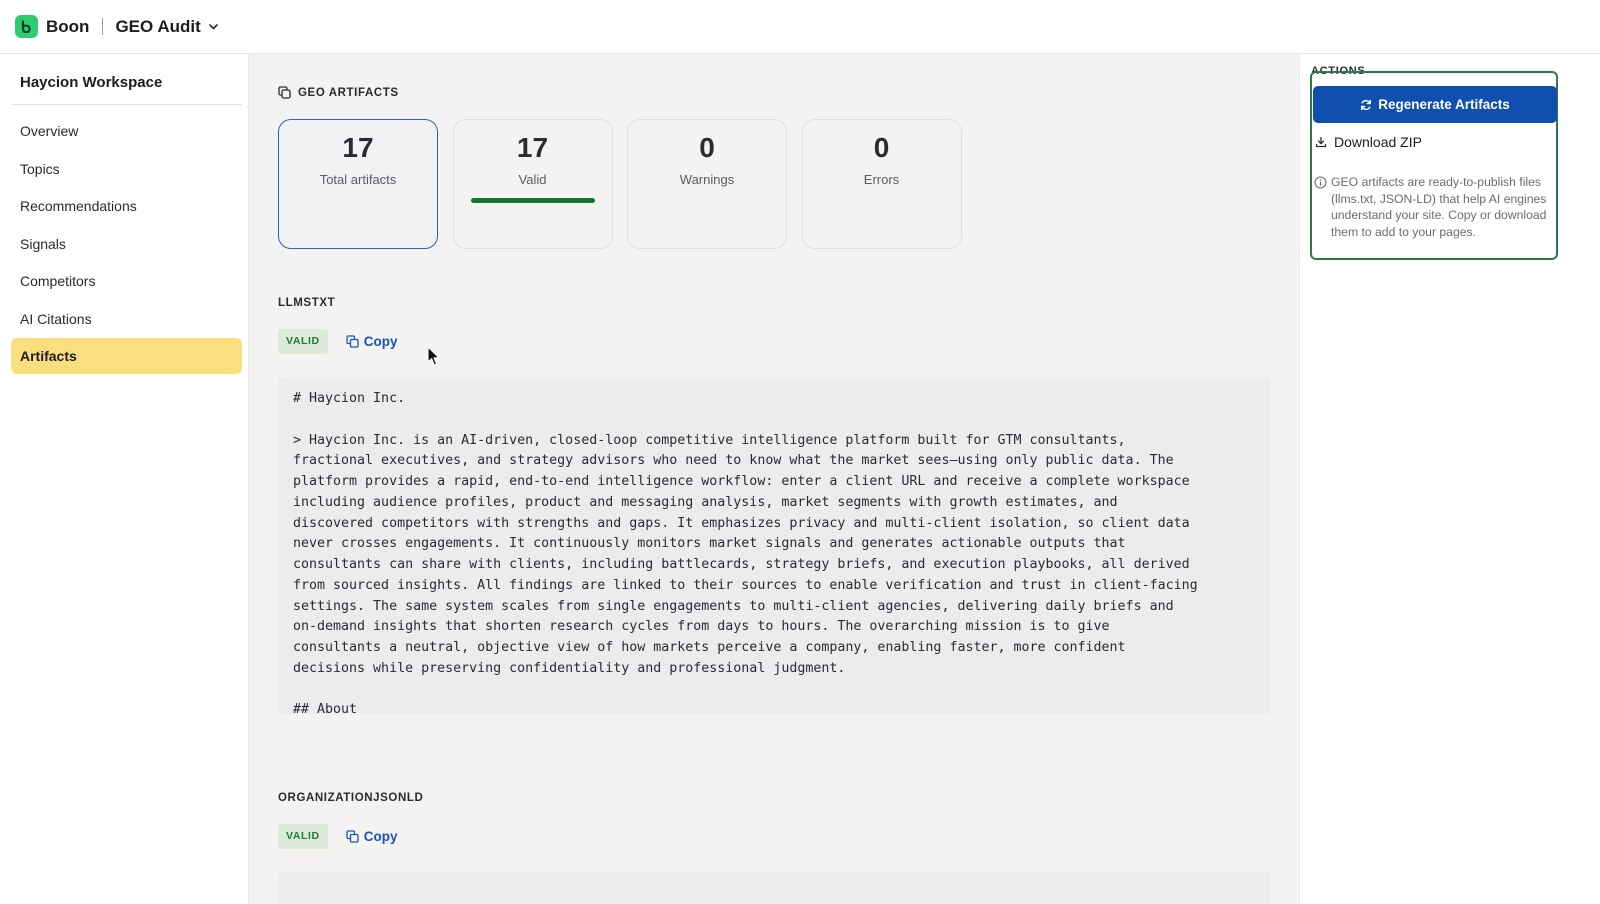 The image size is (1600, 904). What do you see at coordinates (126, 319) in the screenshot?
I see `sidebar-item-ai-citations: AI Citations` at bounding box center [126, 319].